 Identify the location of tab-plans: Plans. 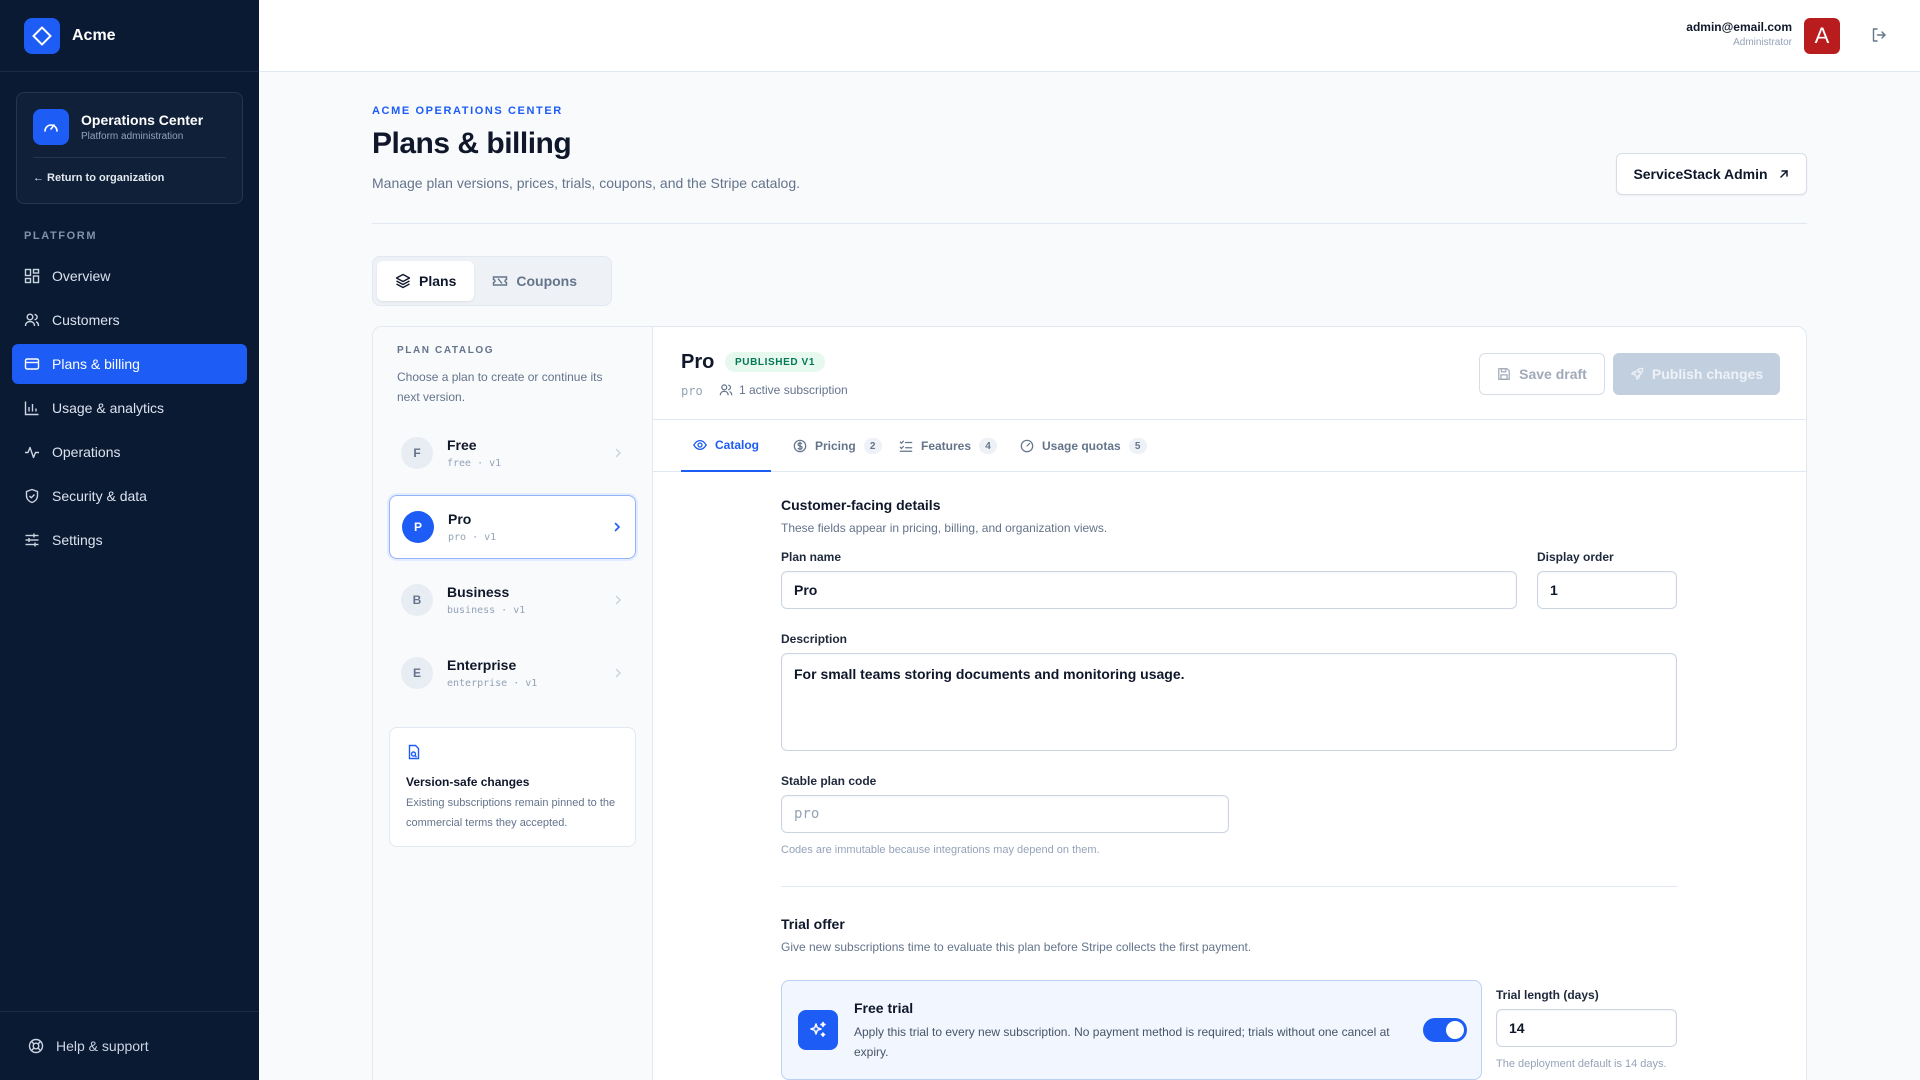
(426, 281).